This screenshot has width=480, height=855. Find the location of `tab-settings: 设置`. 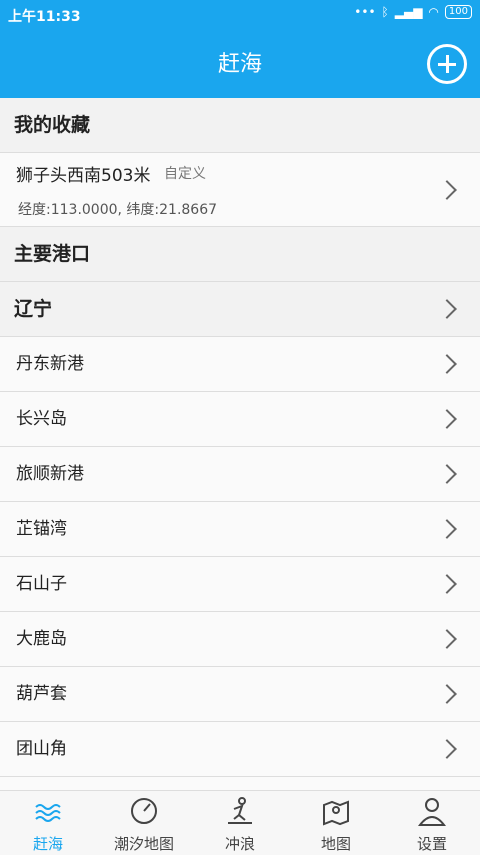

tab-settings: 设置 is located at coordinates (432, 823).